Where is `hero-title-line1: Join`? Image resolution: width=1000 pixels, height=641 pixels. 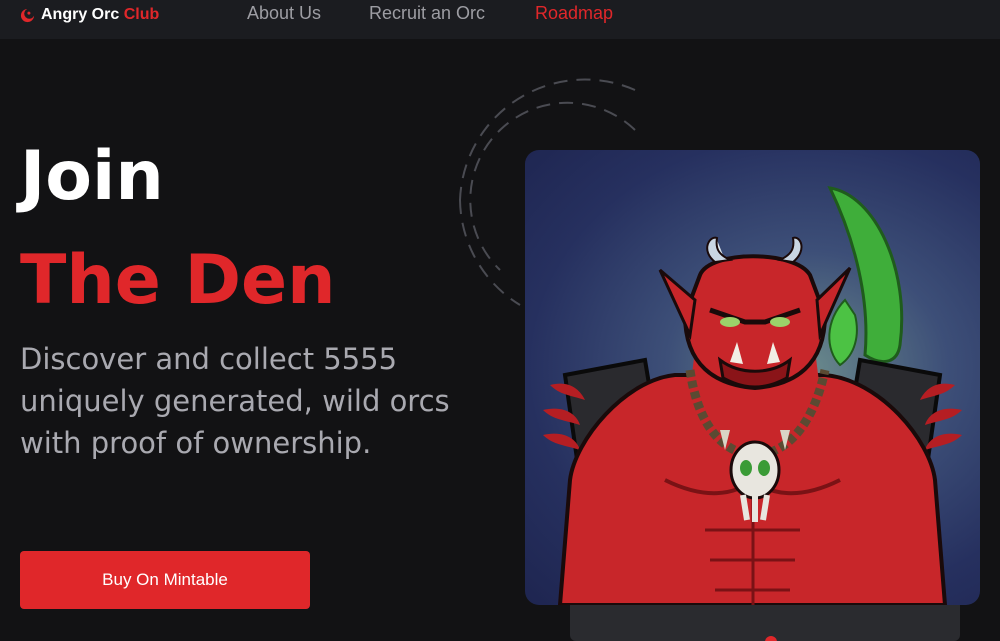 hero-title-line1: Join is located at coordinates (92, 176).